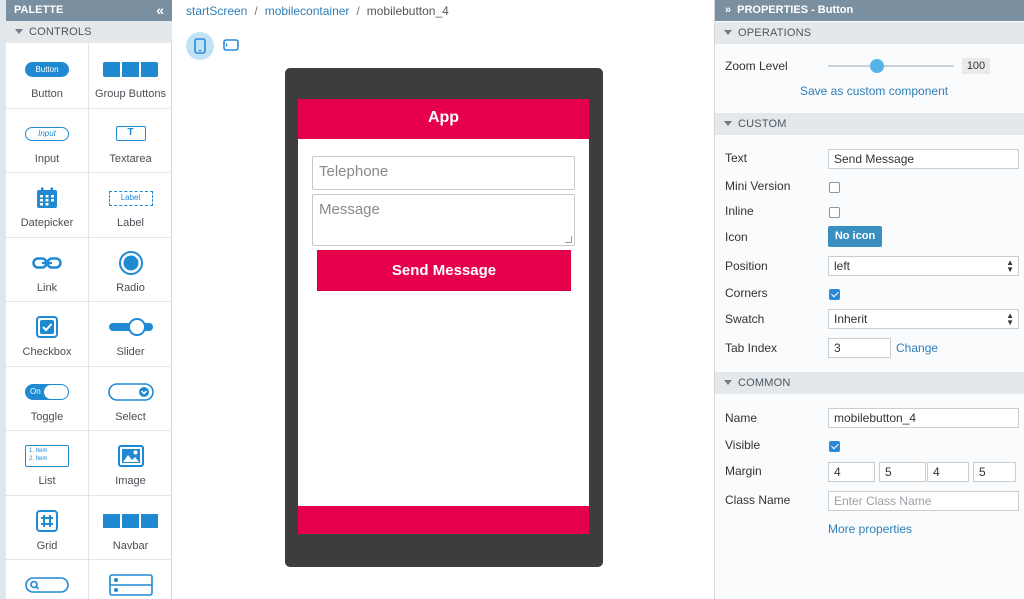 The height and width of the screenshot is (599, 1024). What do you see at coordinates (728, 10) in the screenshot?
I see `expand-right-icon: »` at bounding box center [728, 10].